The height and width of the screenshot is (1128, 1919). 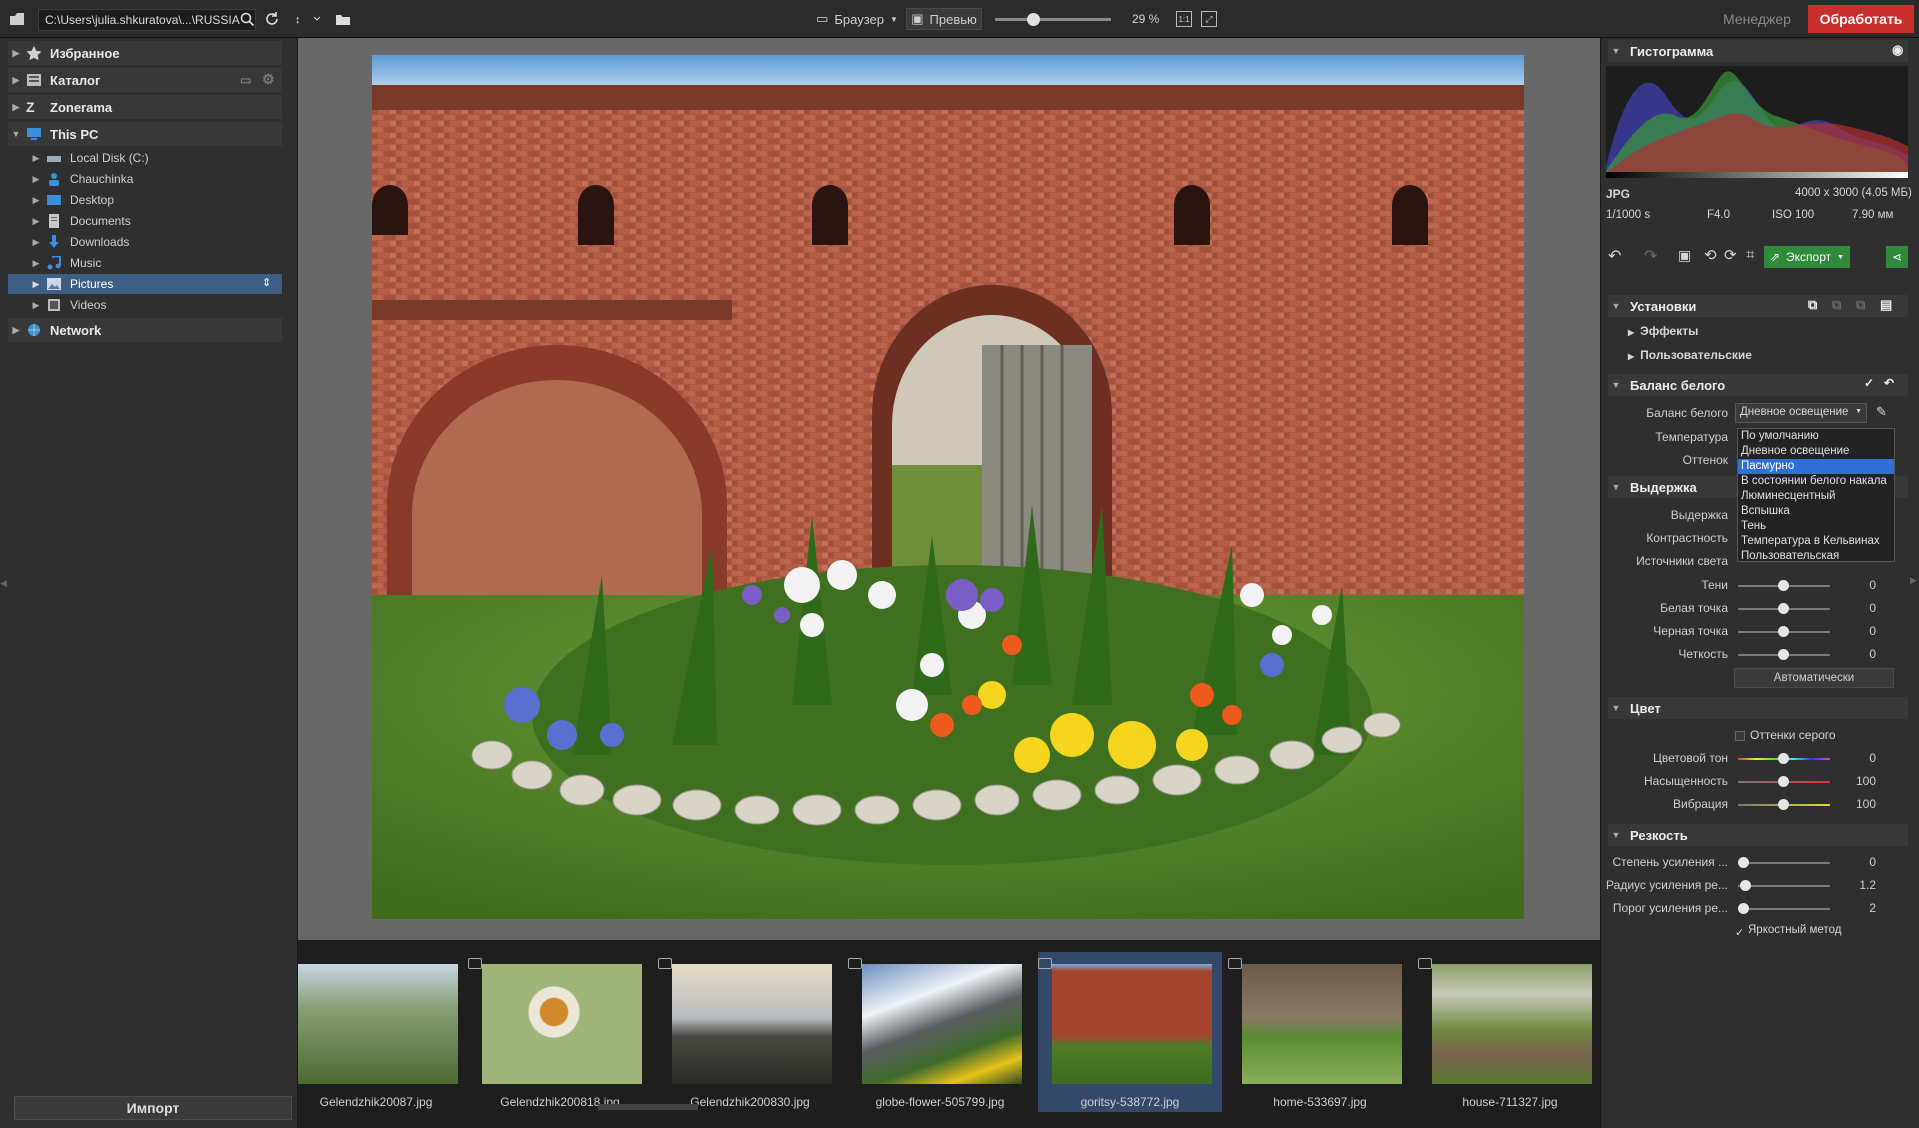 What do you see at coordinates (1897, 50) in the screenshot?
I see `histogram-settings-icon: ◉` at bounding box center [1897, 50].